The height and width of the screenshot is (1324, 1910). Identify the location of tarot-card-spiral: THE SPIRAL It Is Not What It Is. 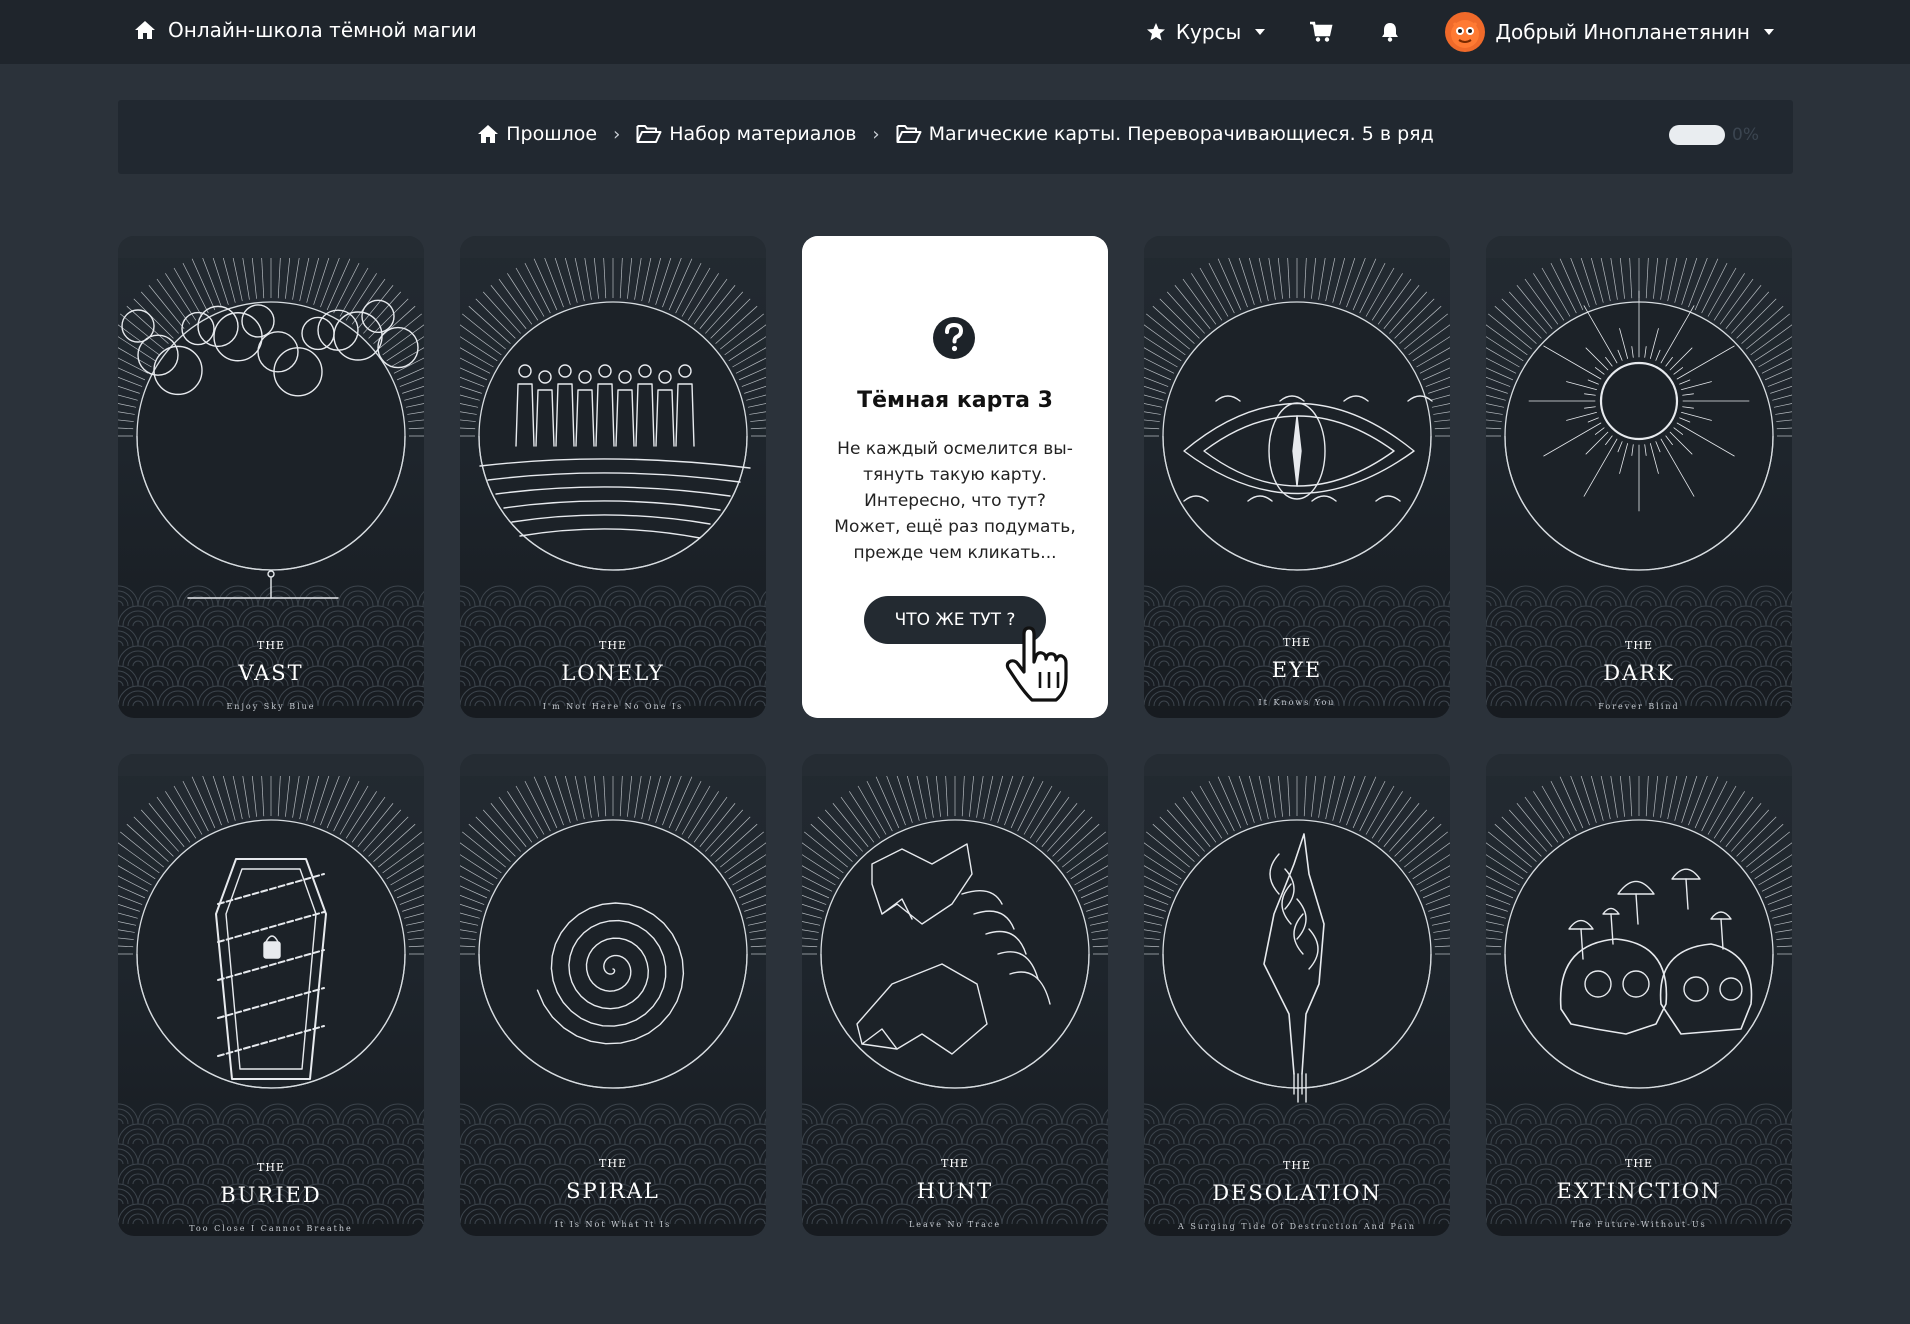
(613, 995).